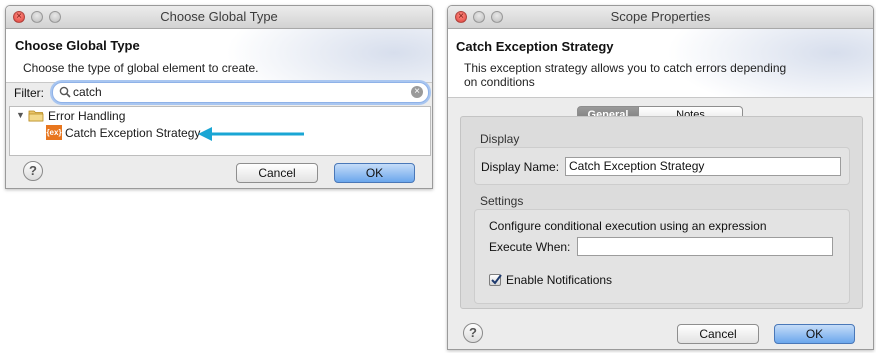 The height and width of the screenshot is (353, 876). Describe the element at coordinates (20, 115) in the screenshot. I see `disclosure-triangle-icon: ▼` at that location.